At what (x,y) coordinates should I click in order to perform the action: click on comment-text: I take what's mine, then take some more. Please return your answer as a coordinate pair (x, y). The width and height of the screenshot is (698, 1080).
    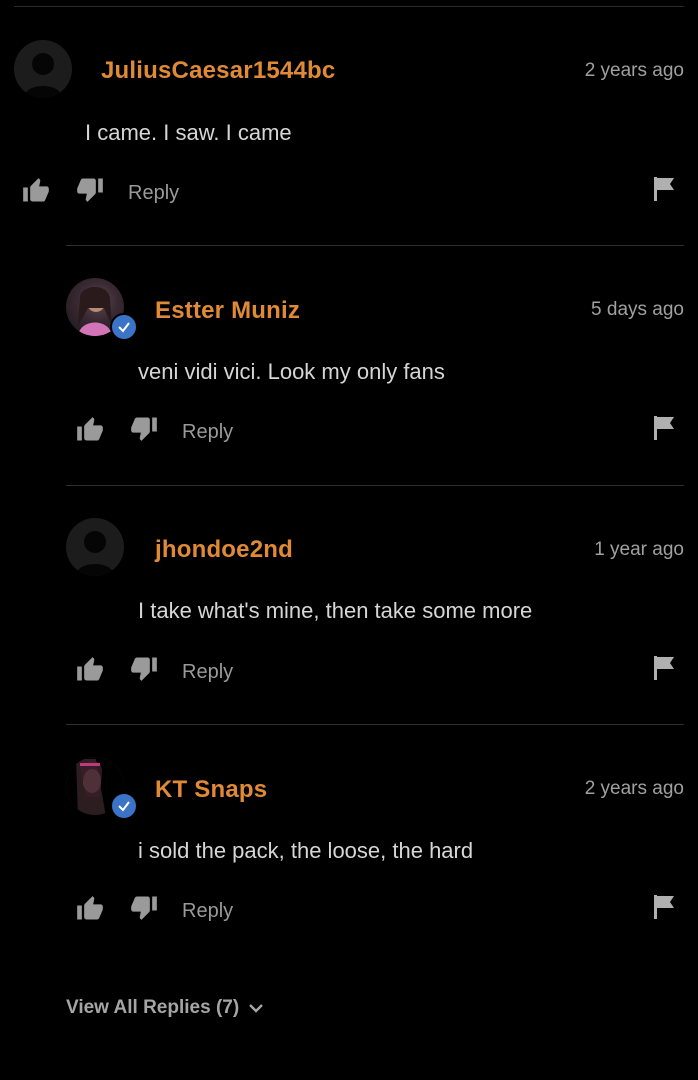
    Looking at the image, I should click on (335, 610).